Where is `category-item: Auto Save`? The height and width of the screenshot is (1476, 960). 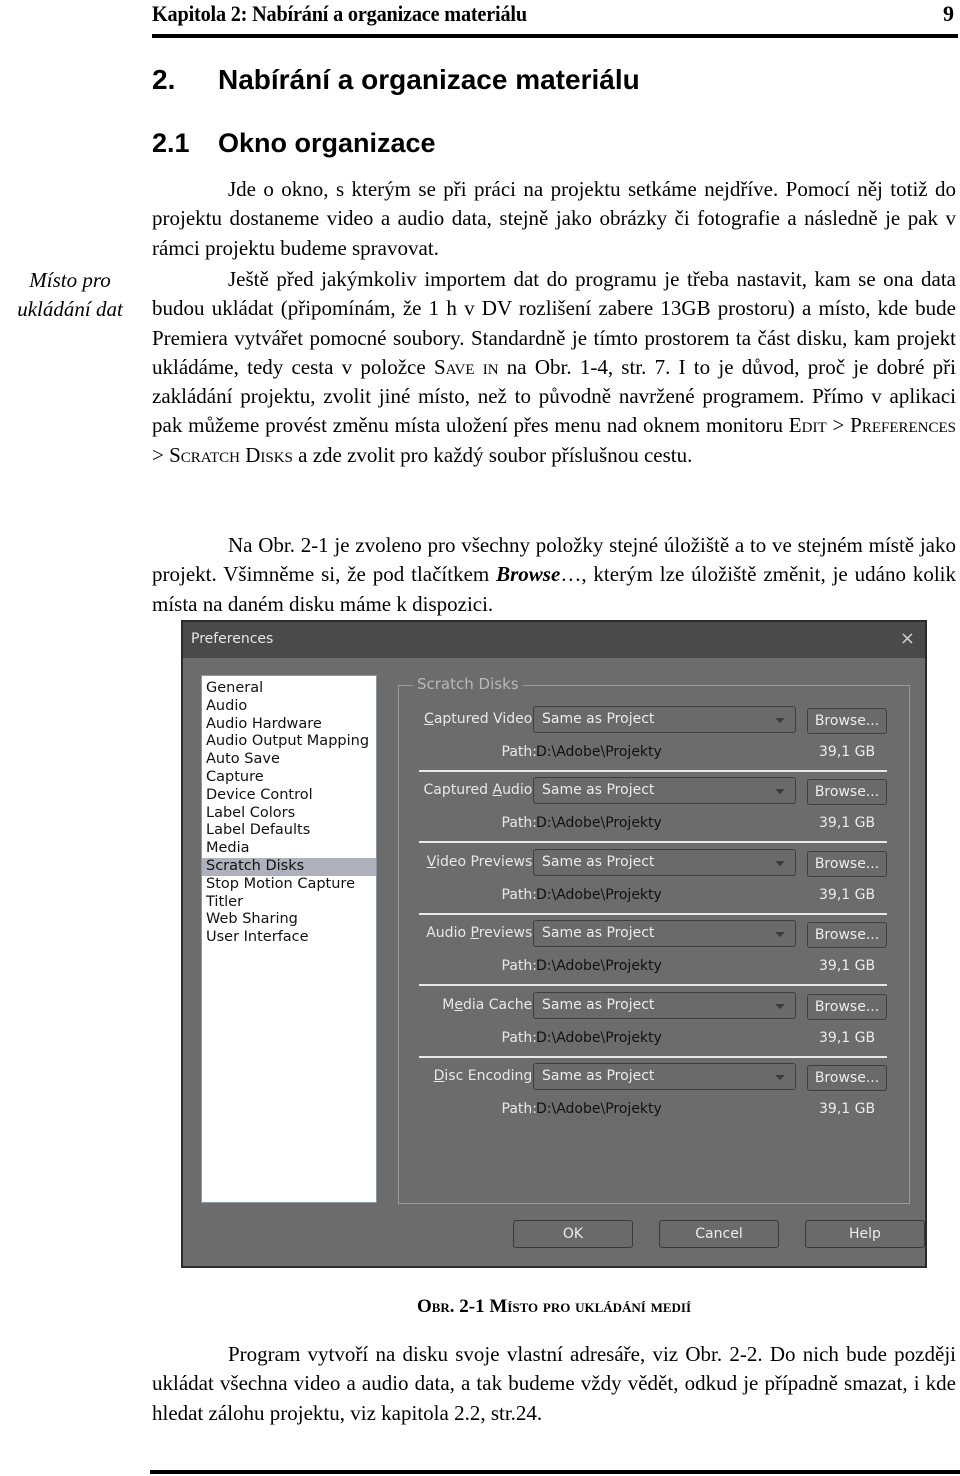
category-item: Auto Save is located at coordinates (289, 760).